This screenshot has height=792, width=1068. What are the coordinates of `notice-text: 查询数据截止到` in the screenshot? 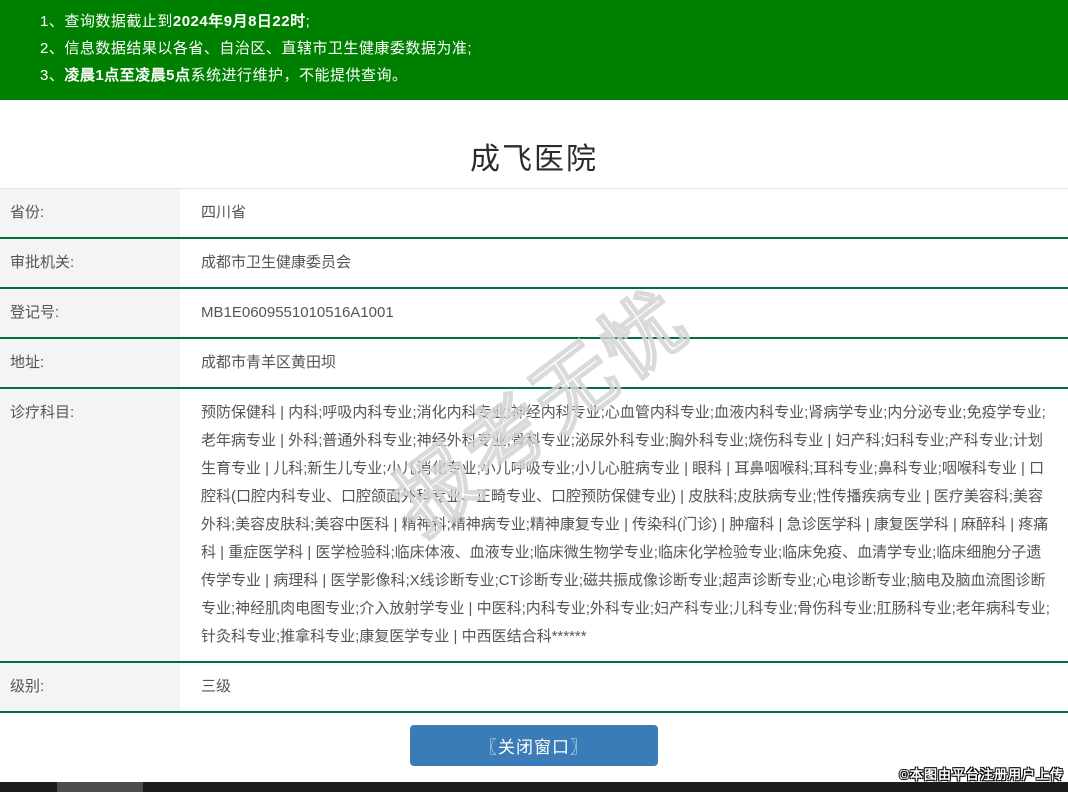 It's located at (118, 21).